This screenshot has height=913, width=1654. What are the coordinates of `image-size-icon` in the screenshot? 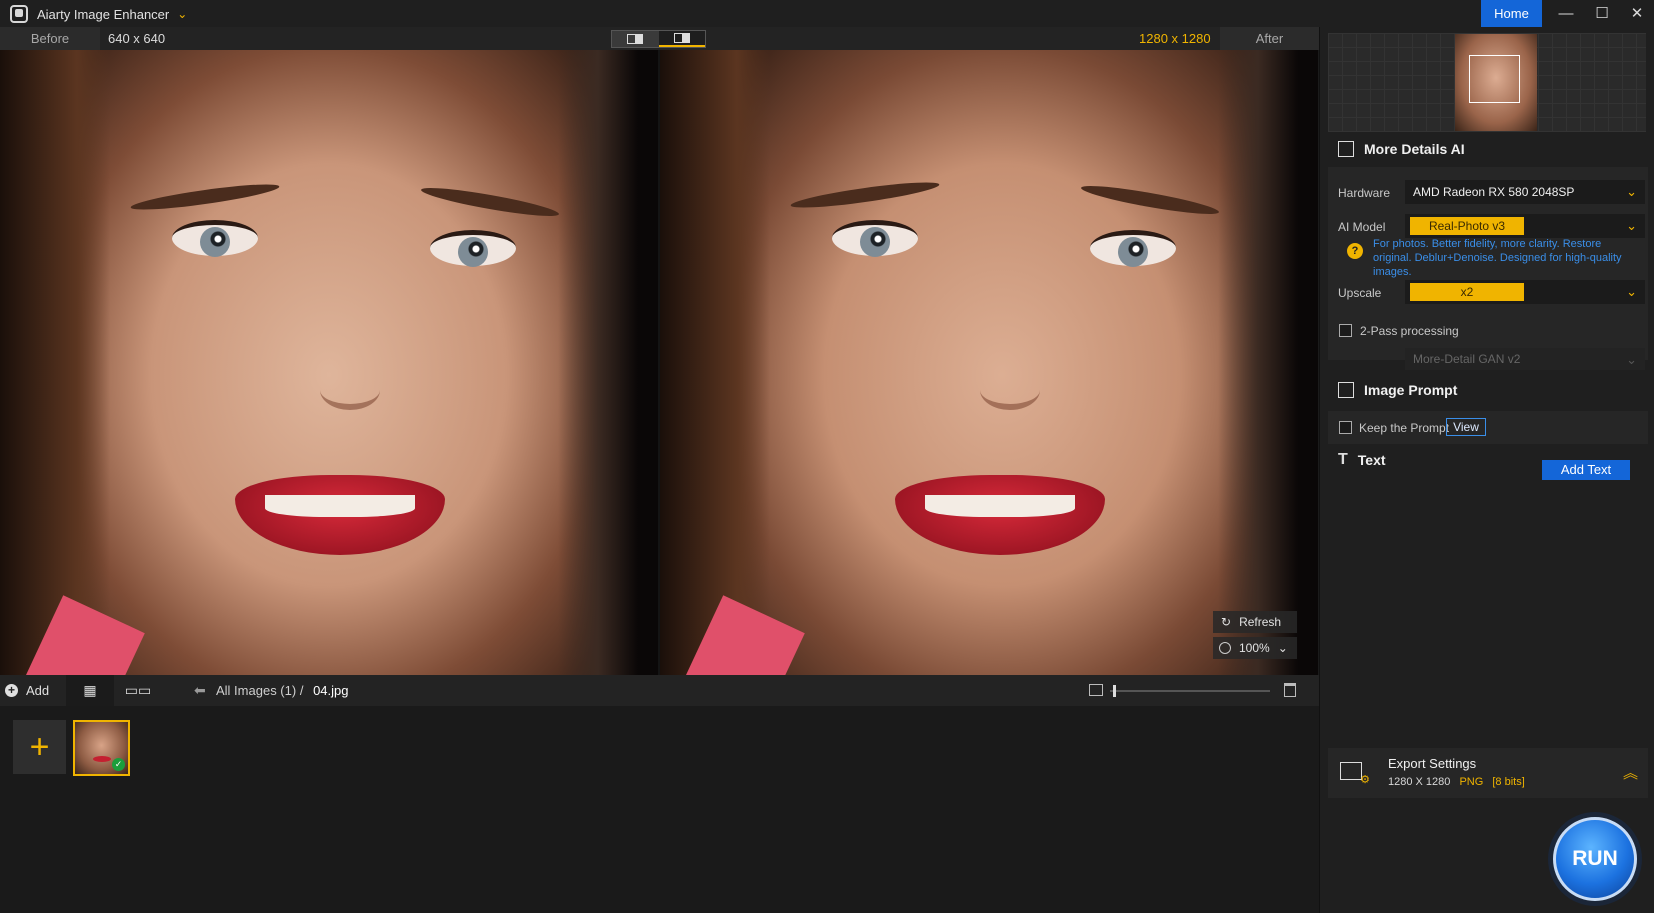 It's located at (1096, 690).